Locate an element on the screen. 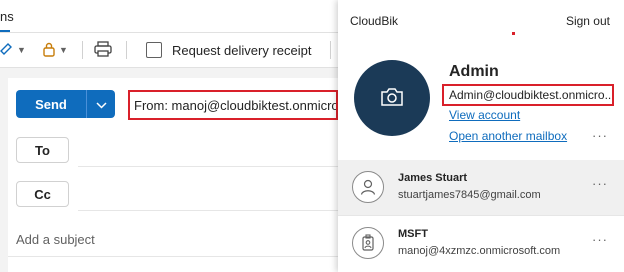  checkbox-box is located at coordinates (154, 50).